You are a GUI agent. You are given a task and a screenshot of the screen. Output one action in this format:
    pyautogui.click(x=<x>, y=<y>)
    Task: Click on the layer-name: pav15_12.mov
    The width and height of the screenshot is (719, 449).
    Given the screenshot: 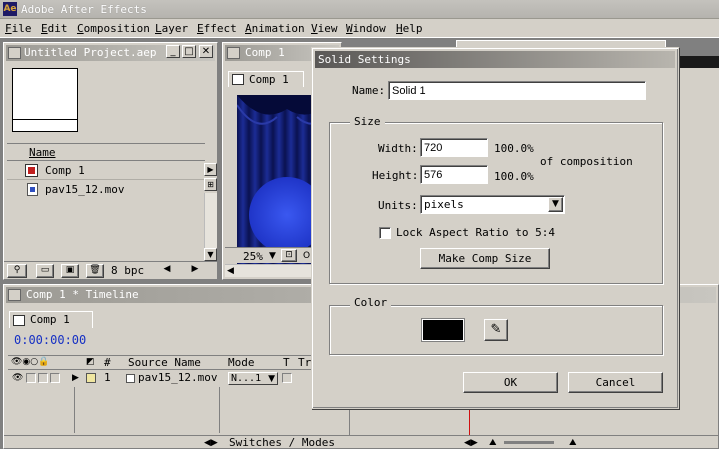 What is the action you would take?
    pyautogui.click(x=177, y=377)
    